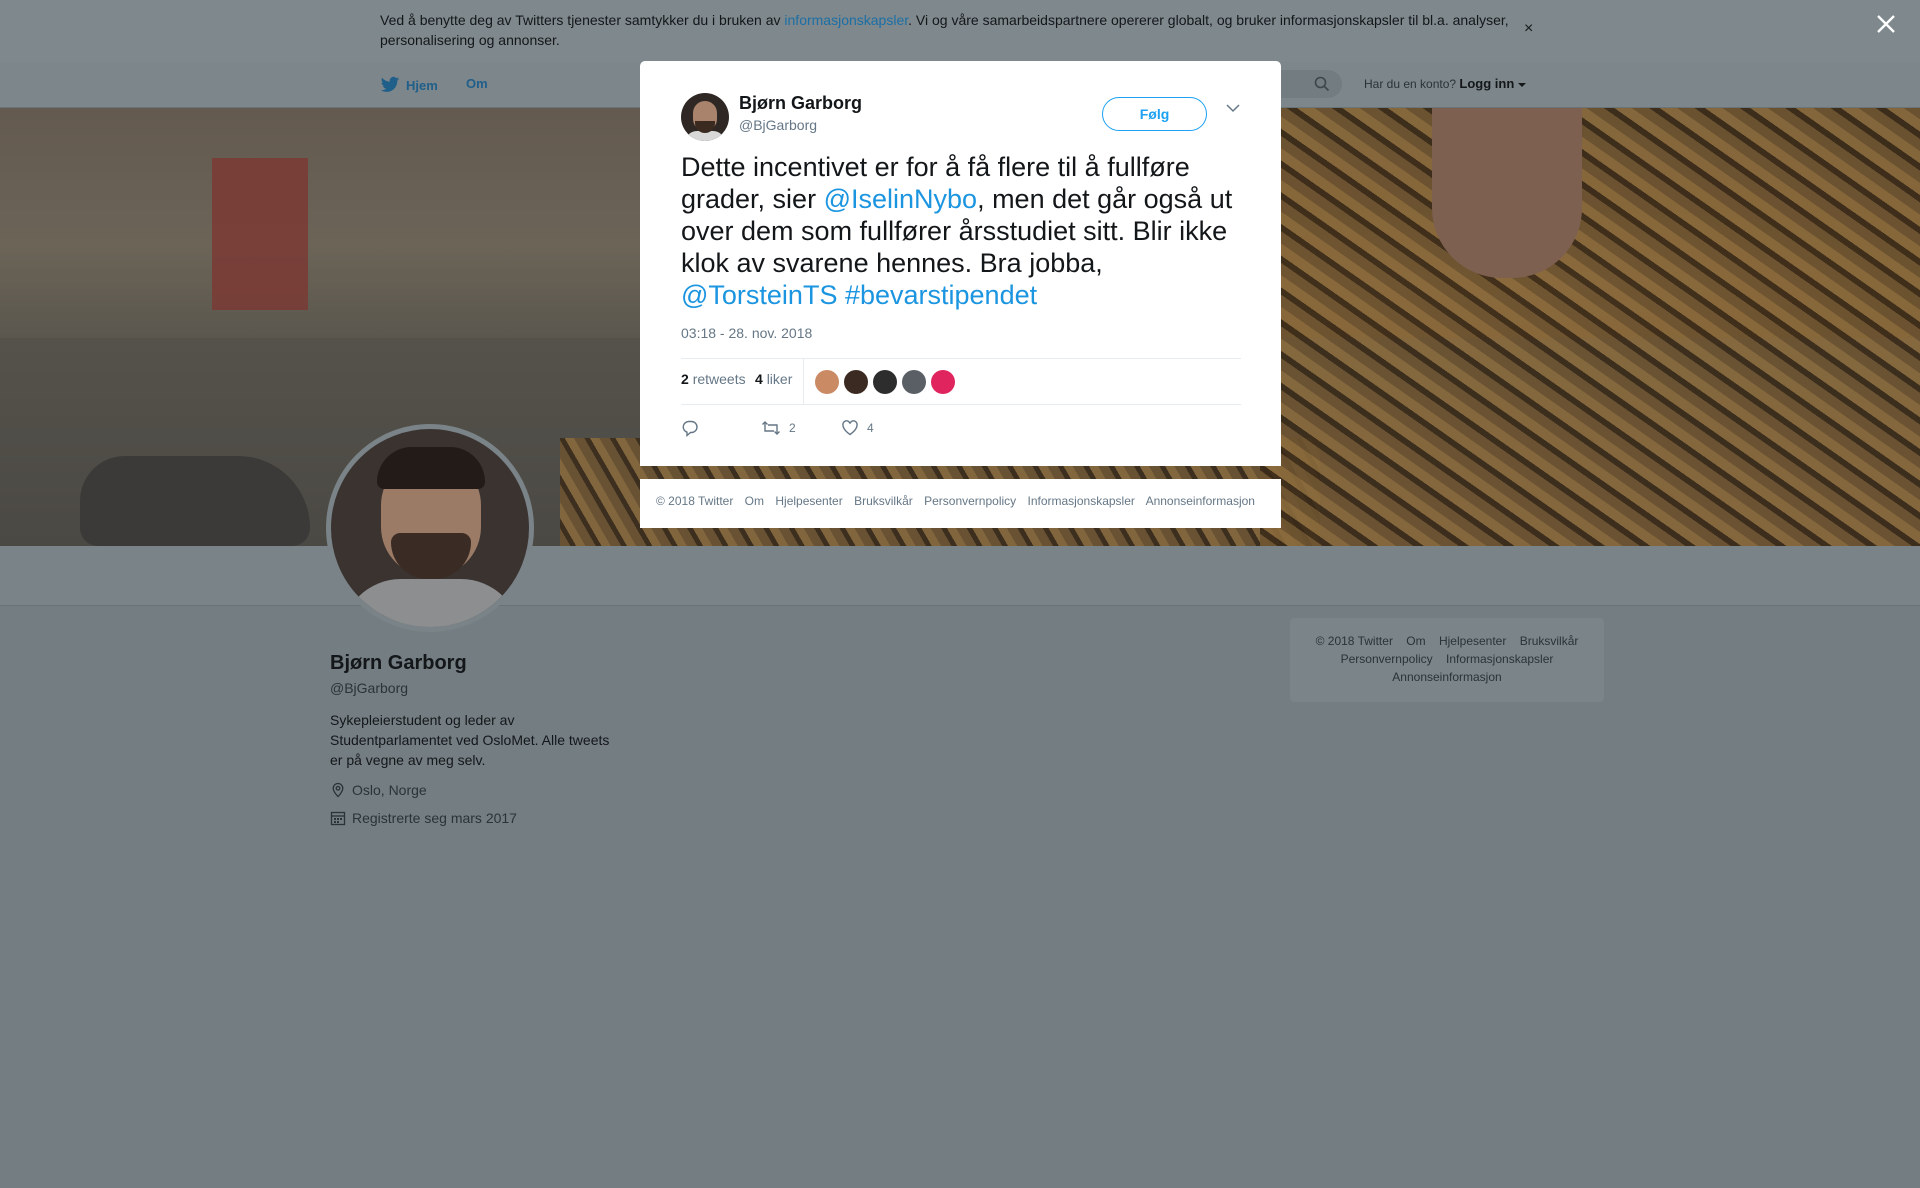  What do you see at coordinates (695, 501) in the screenshot?
I see `modal-footer-copyright: © 2018 Twitter` at bounding box center [695, 501].